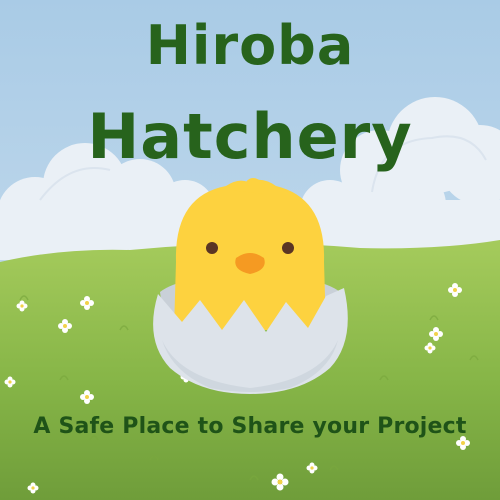 This screenshot has height=500, width=500. What do you see at coordinates (250, 136) in the screenshot?
I see `title-line-2: Hatchery` at bounding box center [250, 136].